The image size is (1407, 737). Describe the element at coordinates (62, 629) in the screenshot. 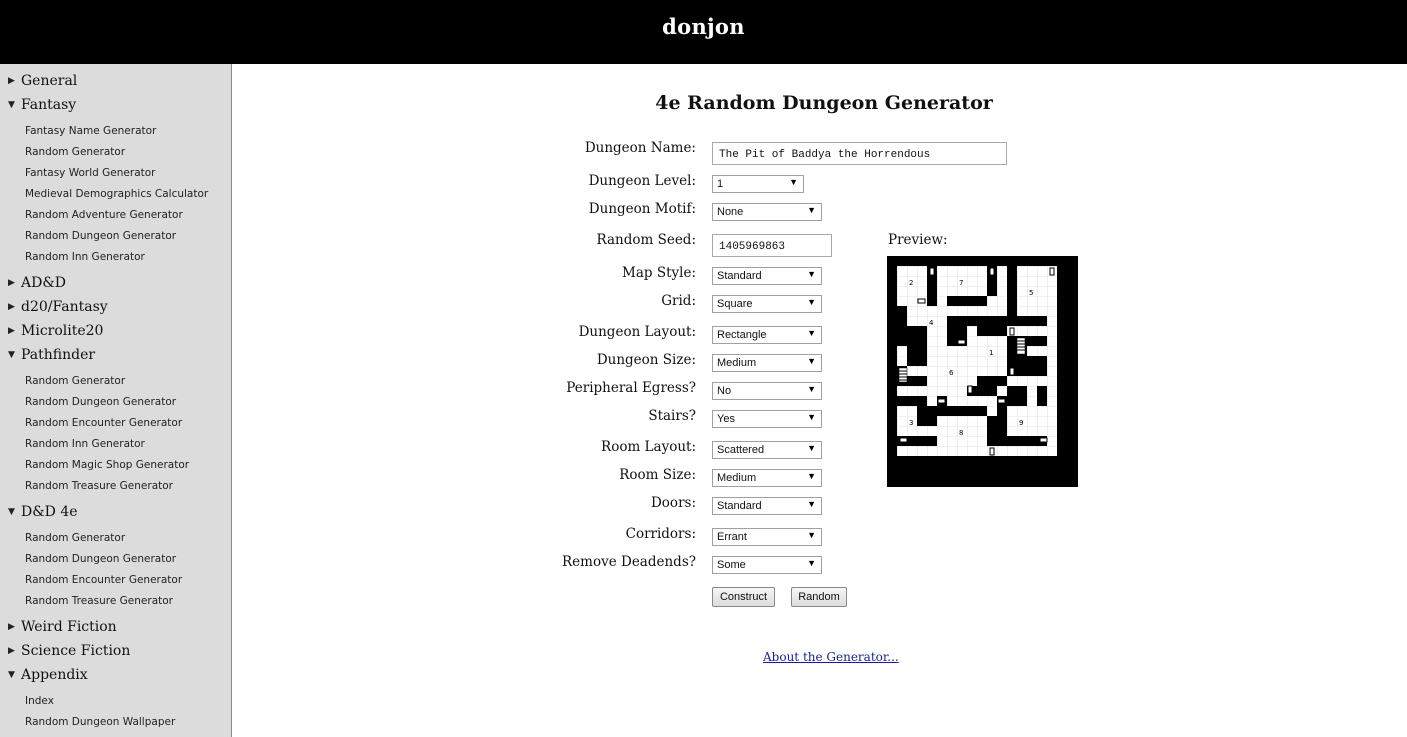

I see `sidebar-category-weird-fiction: ▶ Weird Fiction` at that location.